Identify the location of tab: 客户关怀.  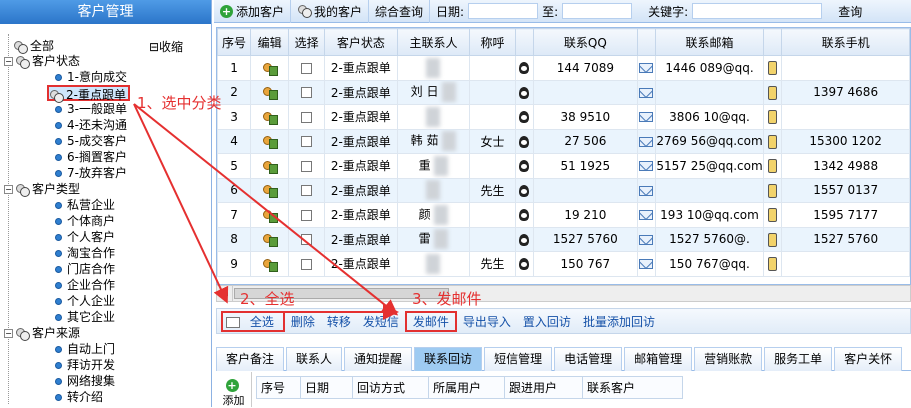
(868, 359).